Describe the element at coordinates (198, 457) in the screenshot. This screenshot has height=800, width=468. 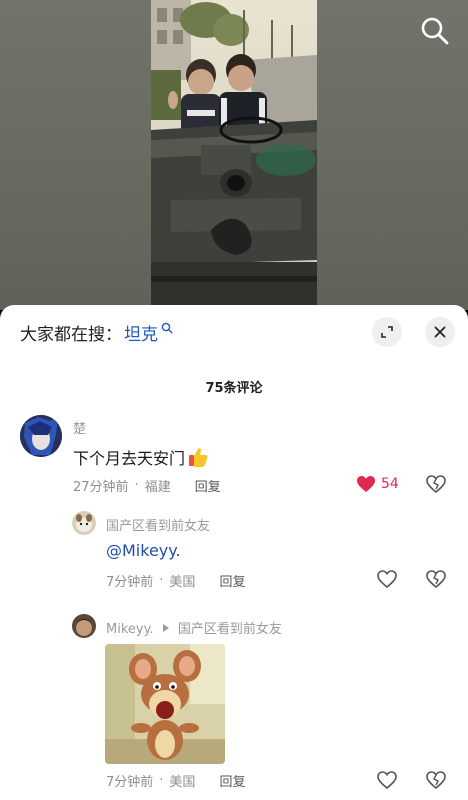
I see `thumbs-up-emoji-icon` at that location.